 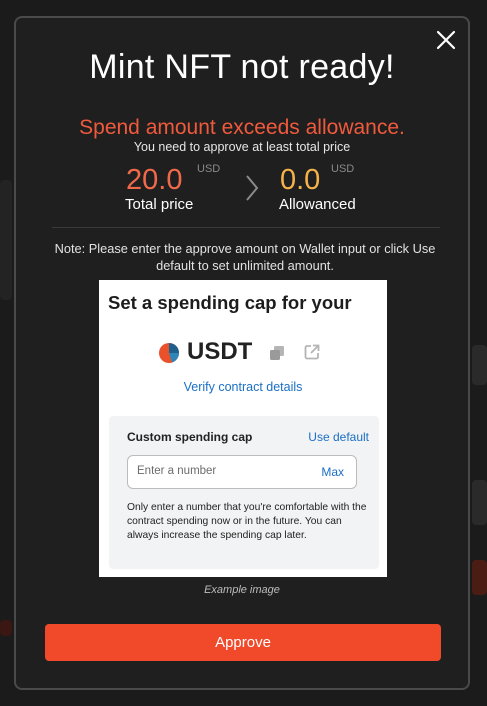 What do you see at coordinates (317, 204) in the screenshot?
I see `allowance-label: Allowanced` at bounding box center [317, 204].